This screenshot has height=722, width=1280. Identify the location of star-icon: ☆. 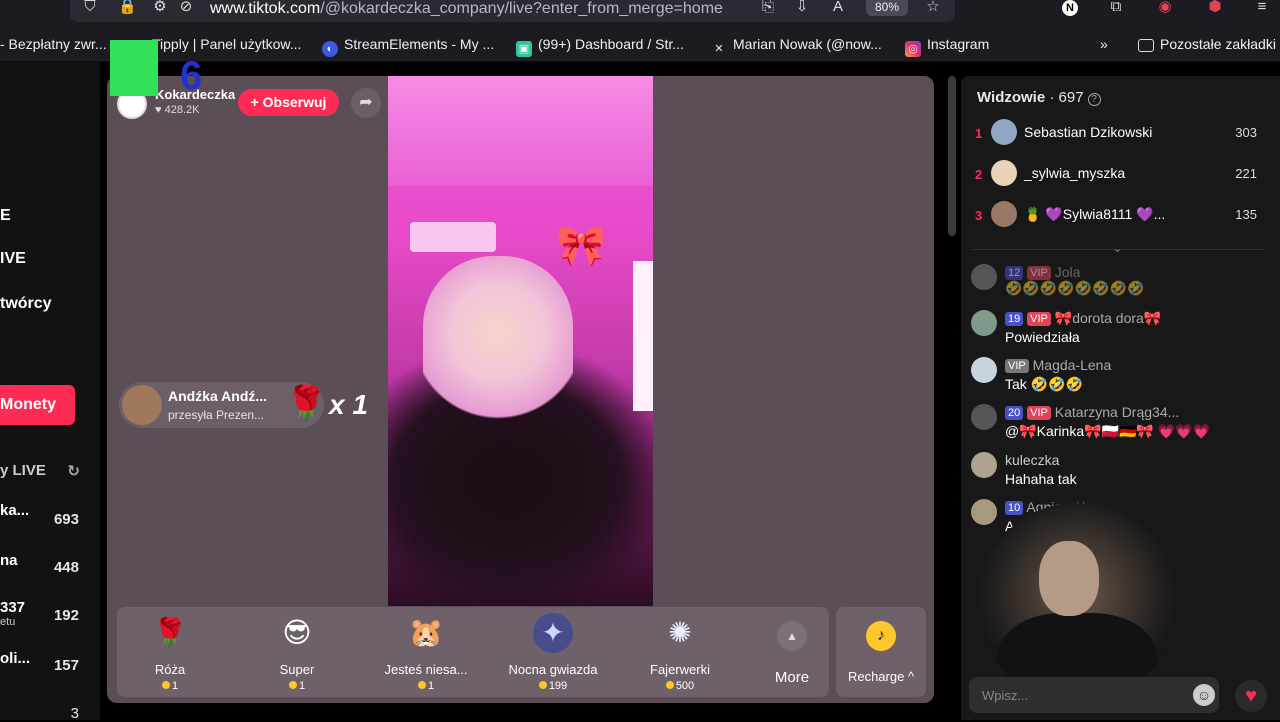
(933, 8).